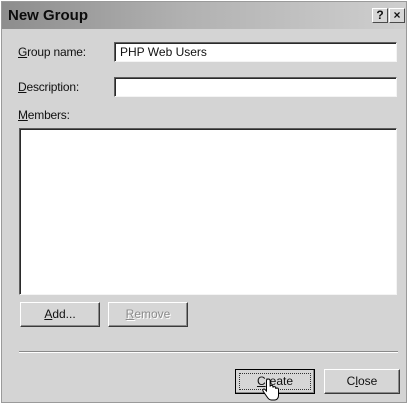  Describe the element at coordinates (152, 314) in the screenshot. I see `remove-button-label: emove` at that location.